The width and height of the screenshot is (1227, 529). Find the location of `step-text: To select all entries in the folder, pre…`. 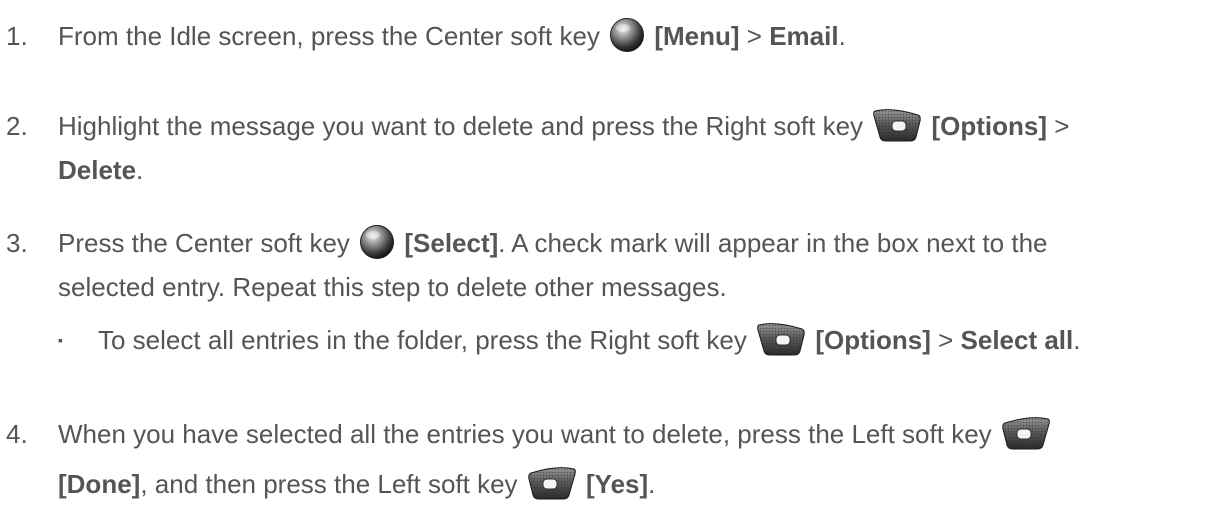

step-text: To select all entries in the folder, pre… is located at coordinates (426, 340).